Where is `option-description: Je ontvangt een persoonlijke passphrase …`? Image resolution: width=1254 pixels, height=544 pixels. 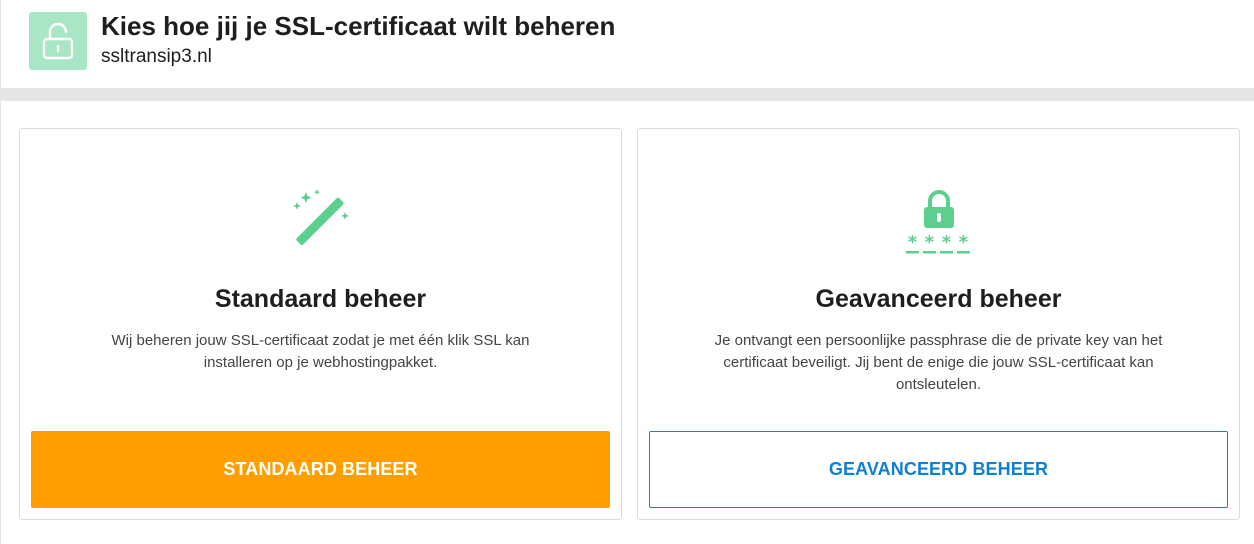 option-description: Je ontvangt een persoonlijke passphrase … is located at coordinates (938, 362).